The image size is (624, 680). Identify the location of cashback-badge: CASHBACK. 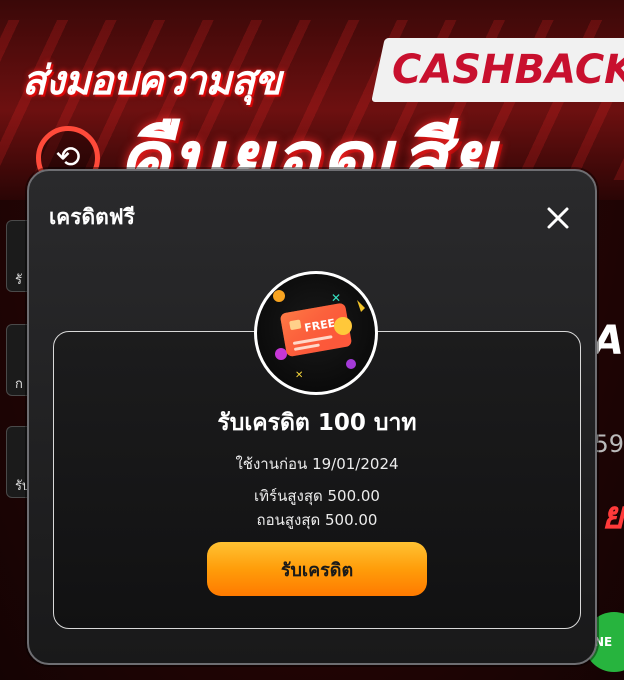
(497, 70).